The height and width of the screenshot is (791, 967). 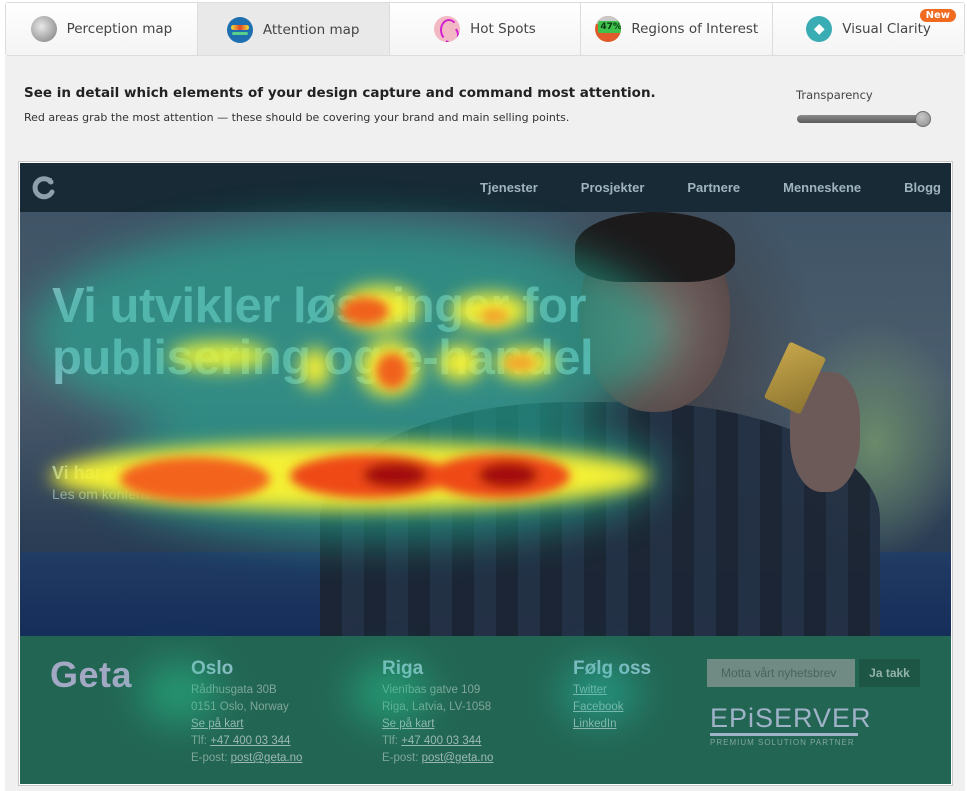 What do you see at coordinates (889, 673) in the screenshot?
I see `newsletter-submit-button: Ja takk` at bounding box center [889, 673].